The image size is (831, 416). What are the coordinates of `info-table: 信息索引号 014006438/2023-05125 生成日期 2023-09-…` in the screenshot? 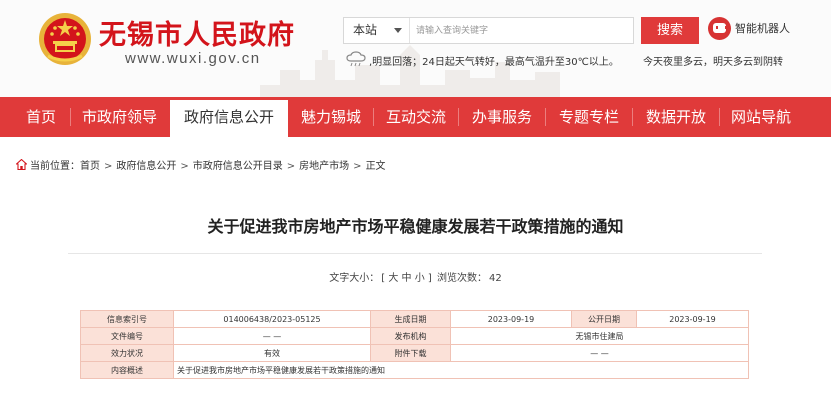 It's located at (414, 344).